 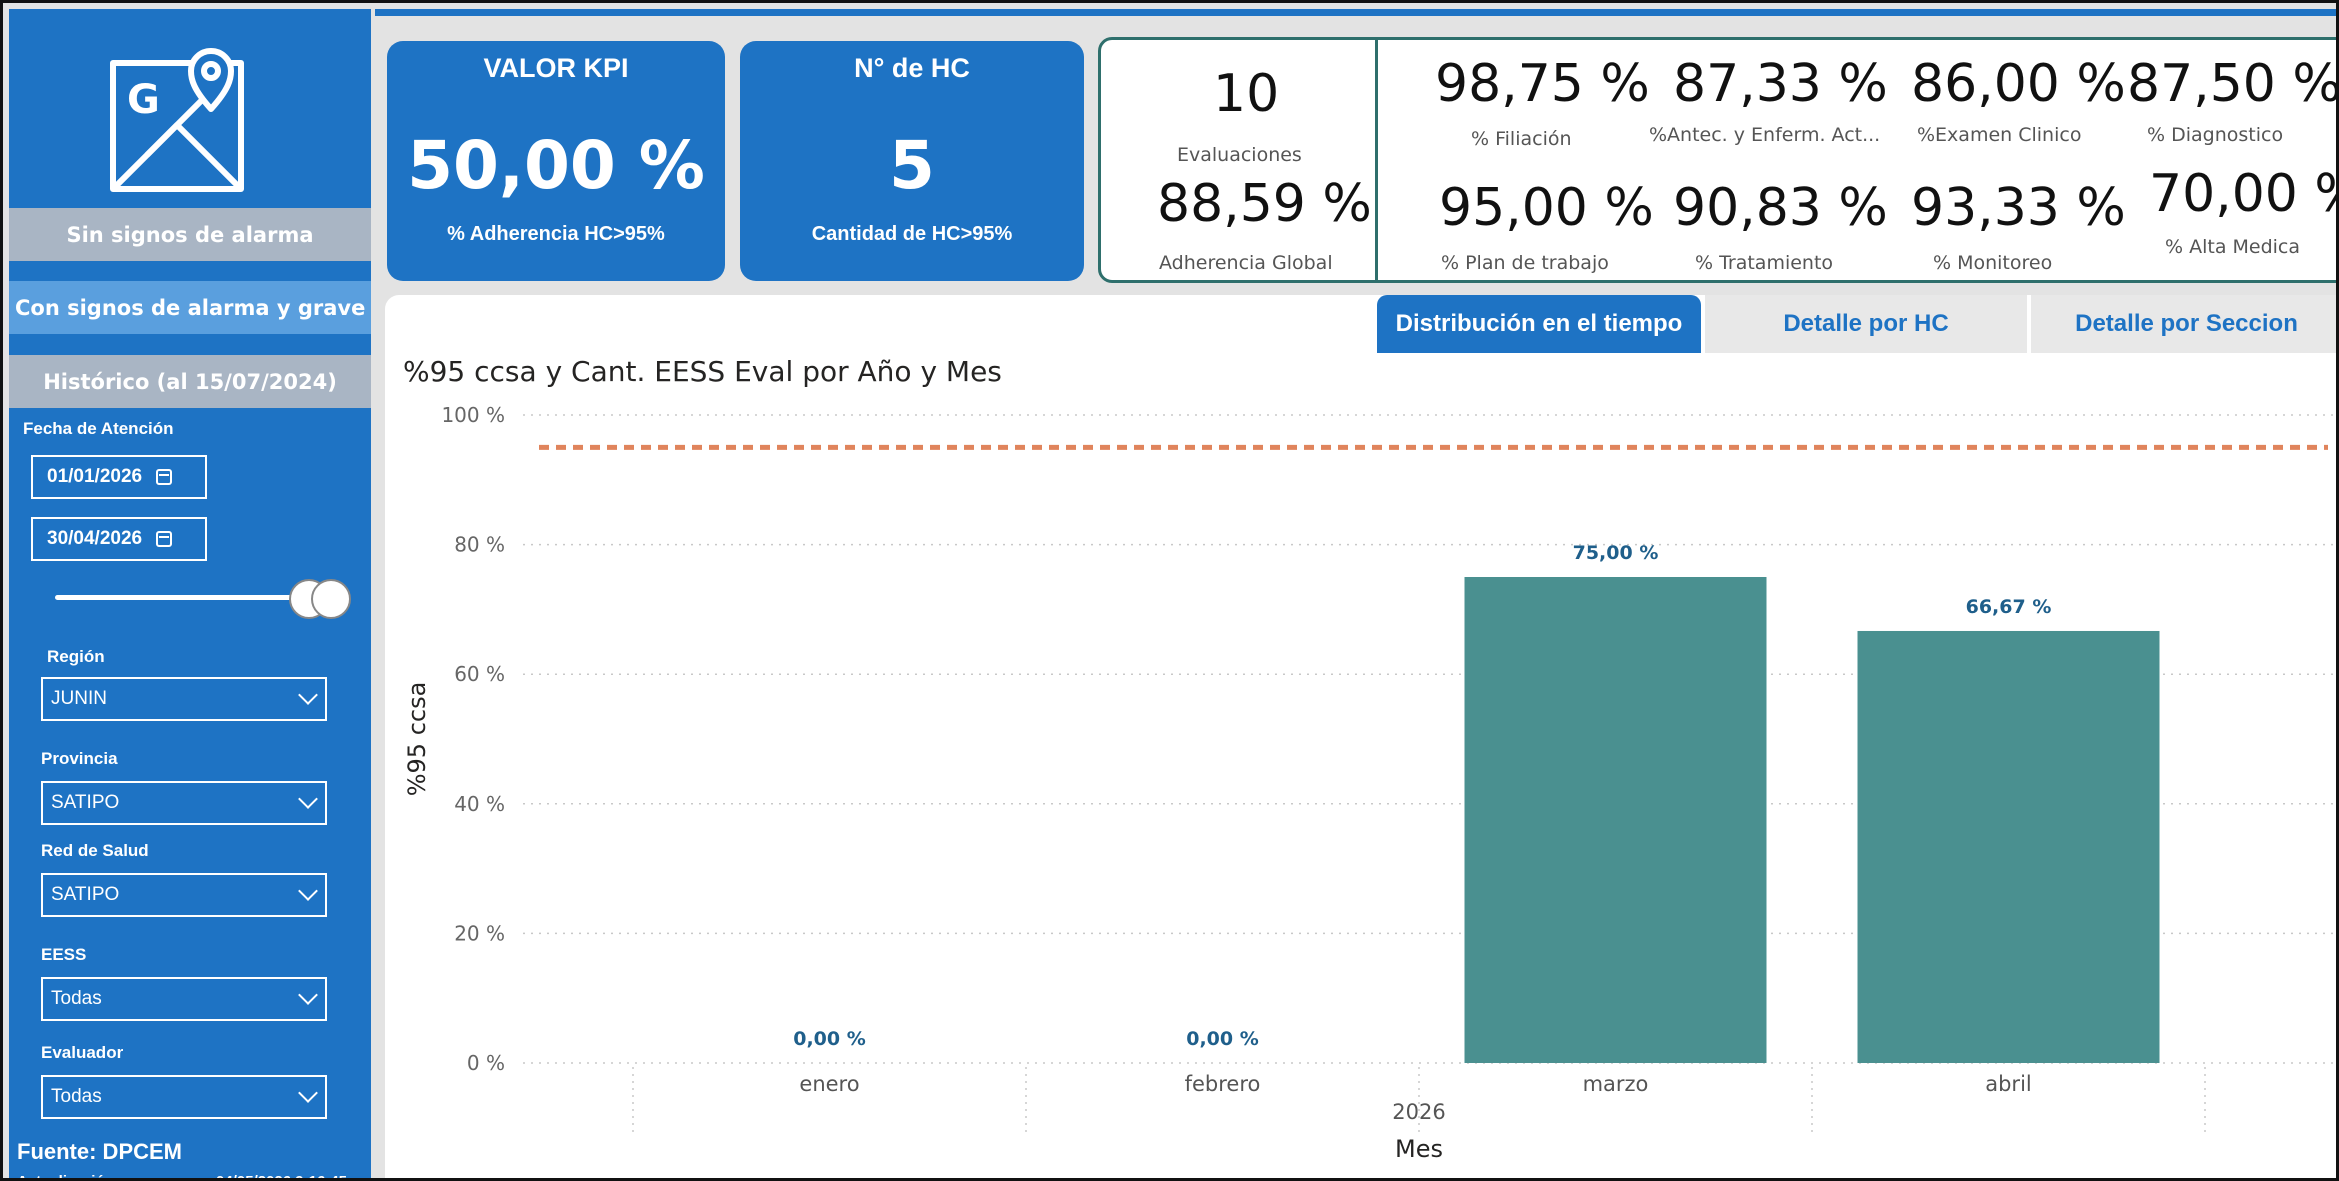 What do you see at coordinates (486, 1063) in the screenshot?
I see `y-tick-label: 0 %` at bounding box center [486, 1063].